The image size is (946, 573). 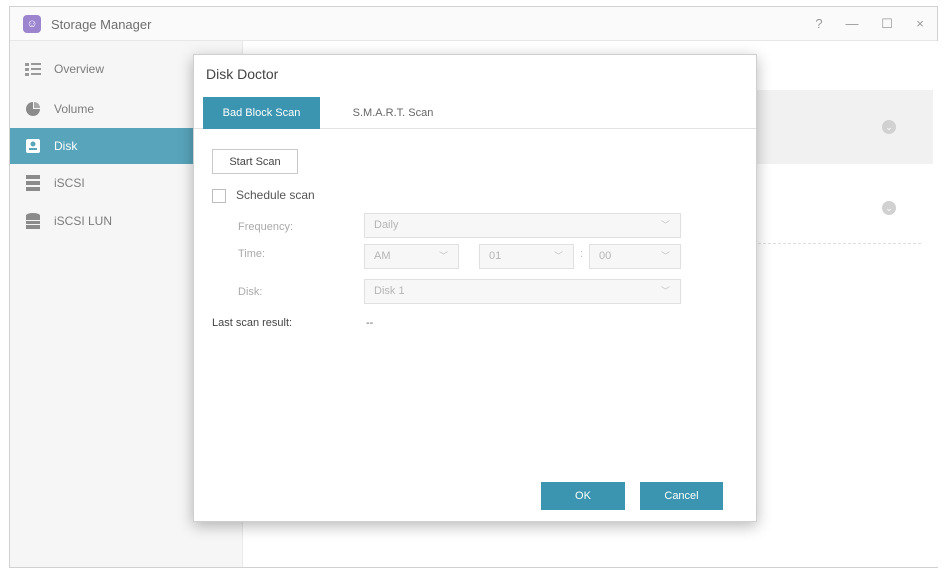 I want to click on frequency-select: Daily ﹀, so click(x=522, y=225).